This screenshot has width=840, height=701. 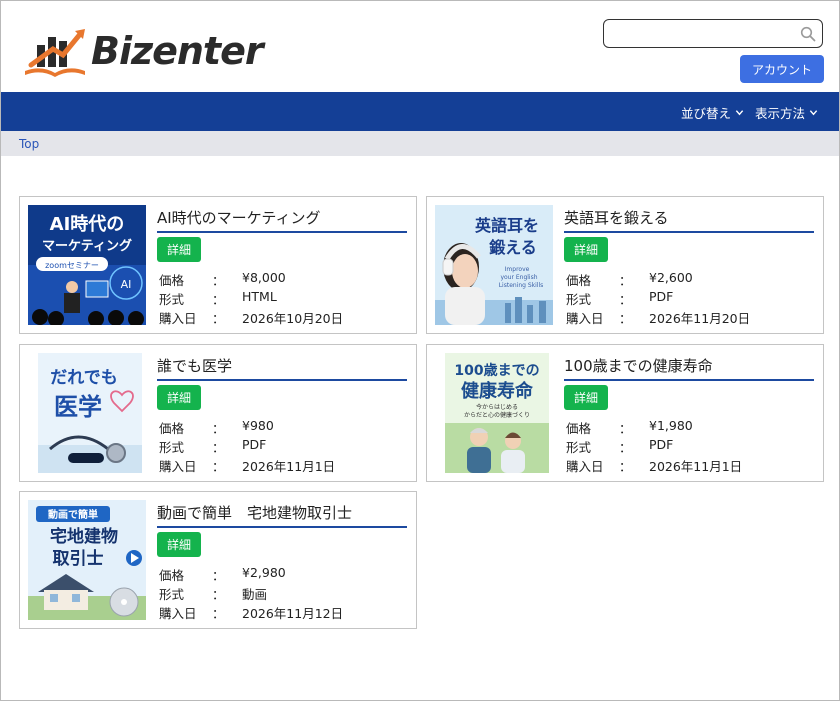 I want to click on thumb-title-line-2: 鍛える, so click(x=513, y=247).